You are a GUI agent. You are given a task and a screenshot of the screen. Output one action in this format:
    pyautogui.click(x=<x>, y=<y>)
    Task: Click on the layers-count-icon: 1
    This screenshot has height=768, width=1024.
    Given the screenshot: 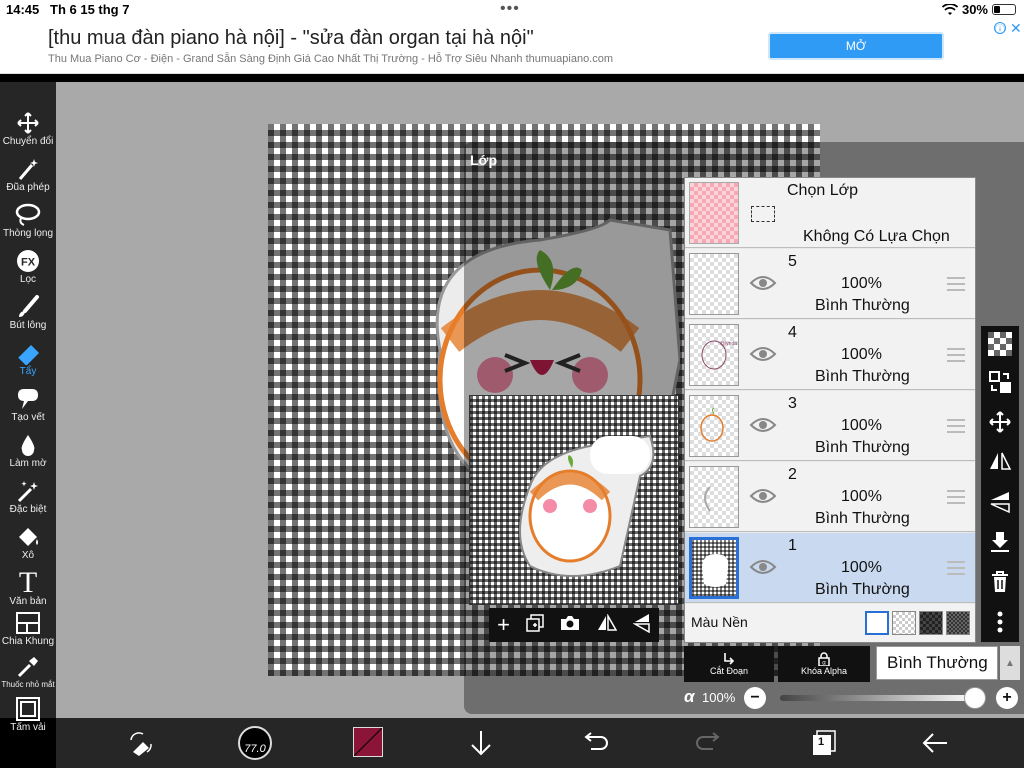 What is the action you would take?
    pyautogui.click(x=823, y=743)
    